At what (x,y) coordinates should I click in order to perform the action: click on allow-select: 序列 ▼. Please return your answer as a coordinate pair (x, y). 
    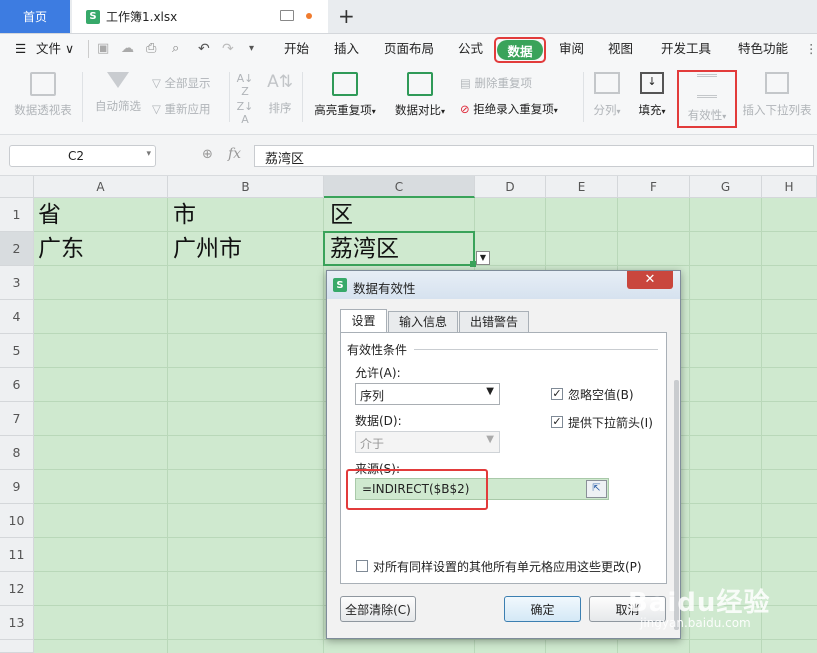
    Looking at the image, I should click on (427, 394).